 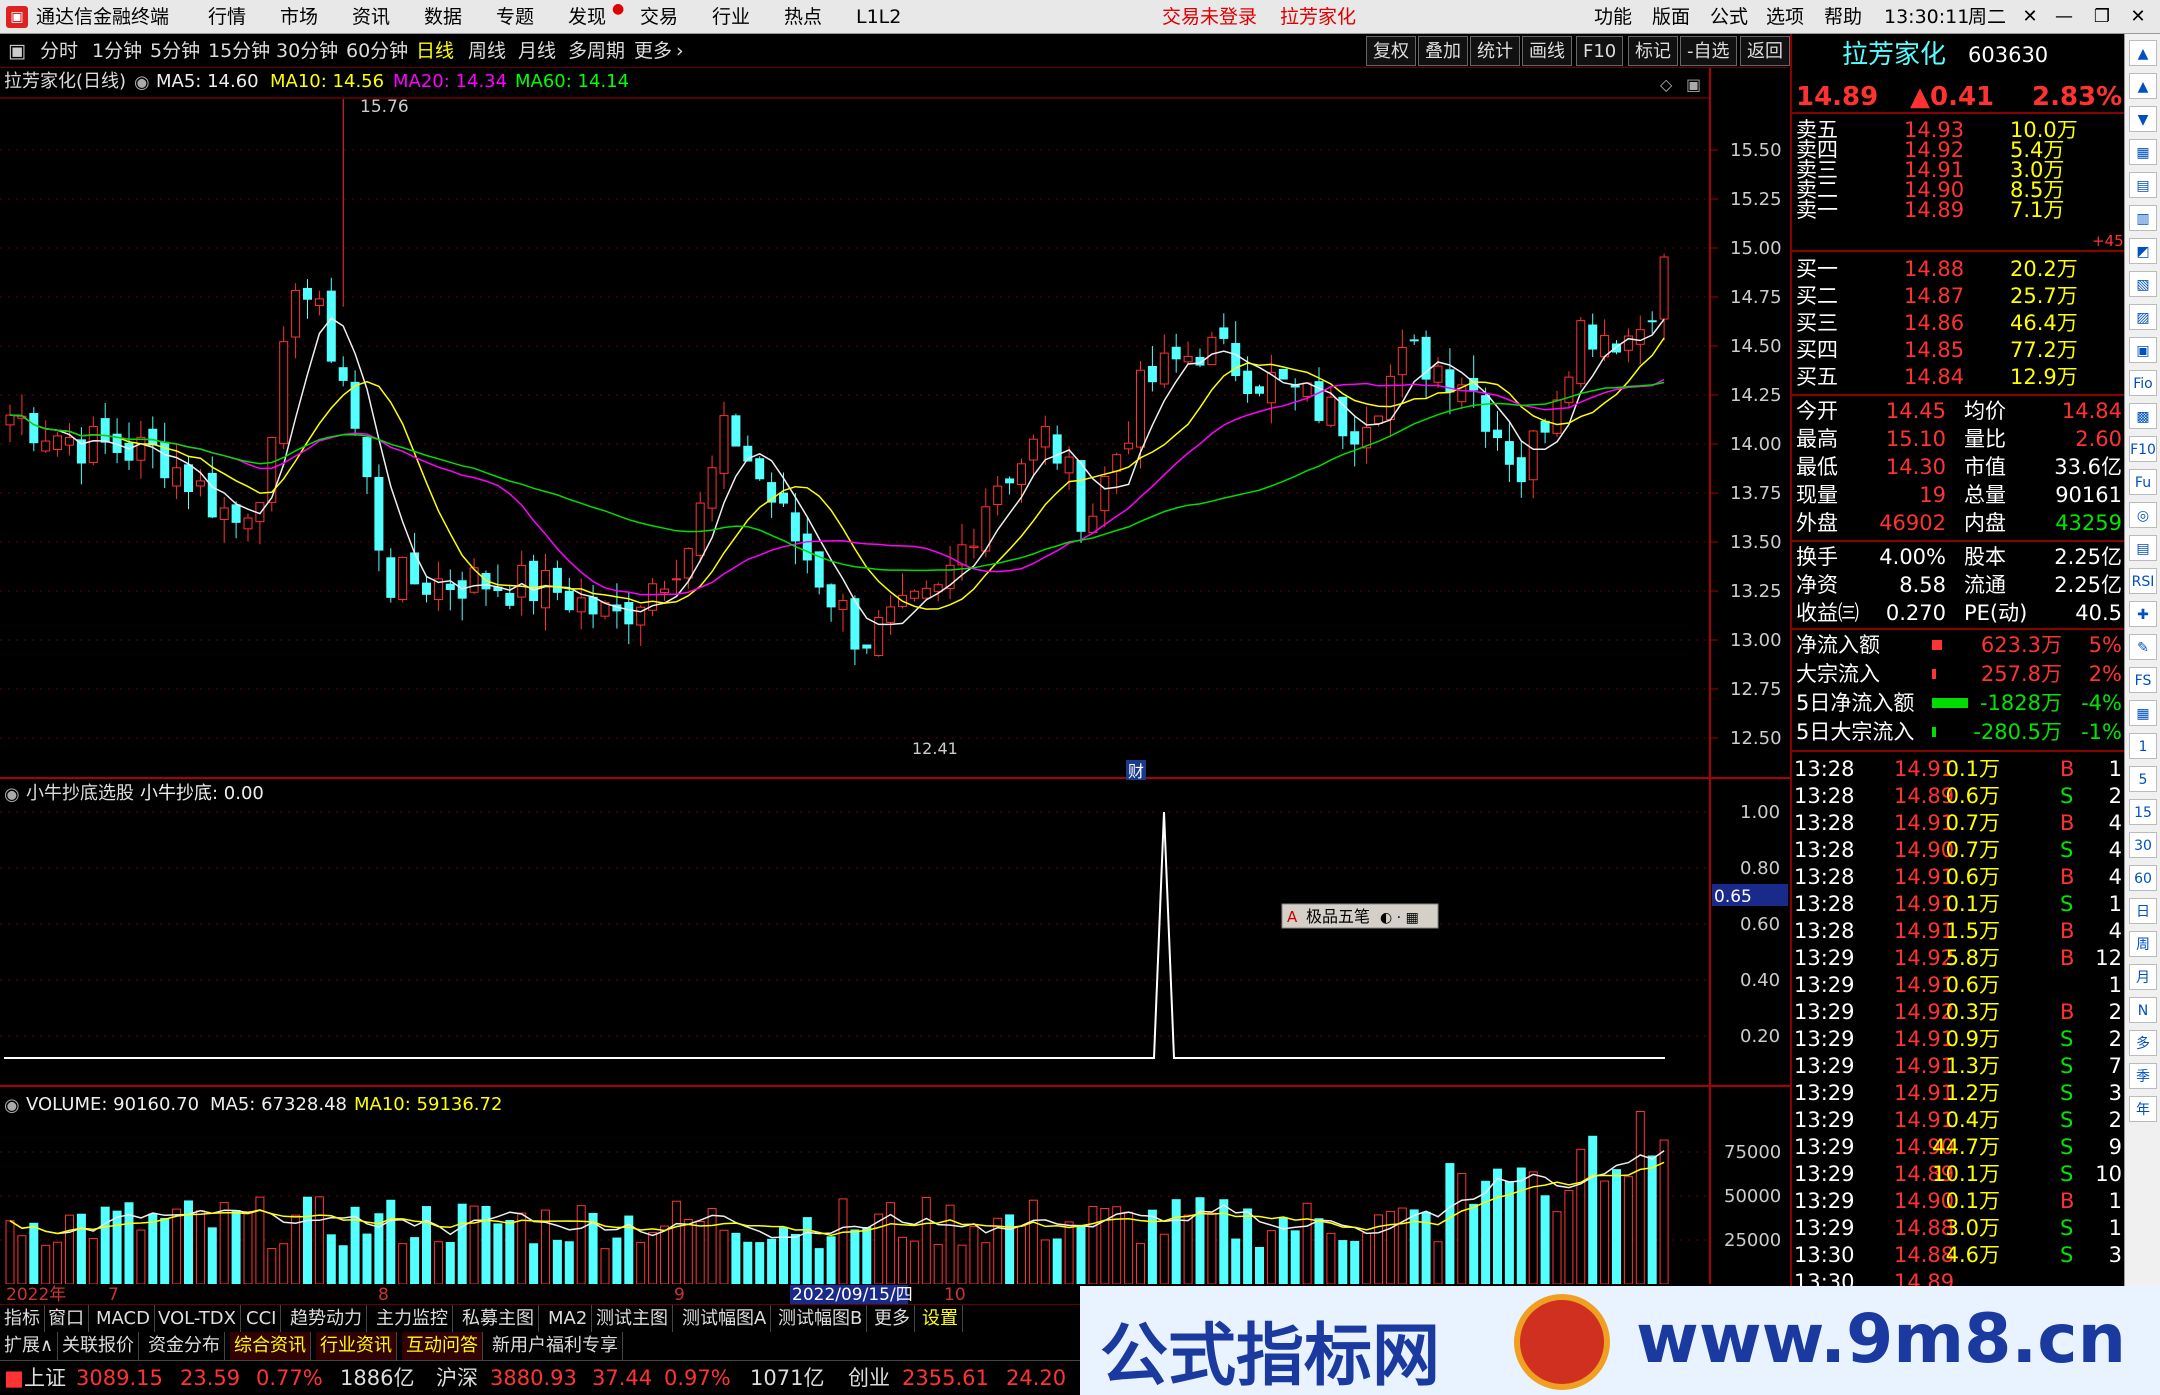 I want to click on tick-row: 13:28 14.89 0.6万 S 2, so click(x=1959, y=796).